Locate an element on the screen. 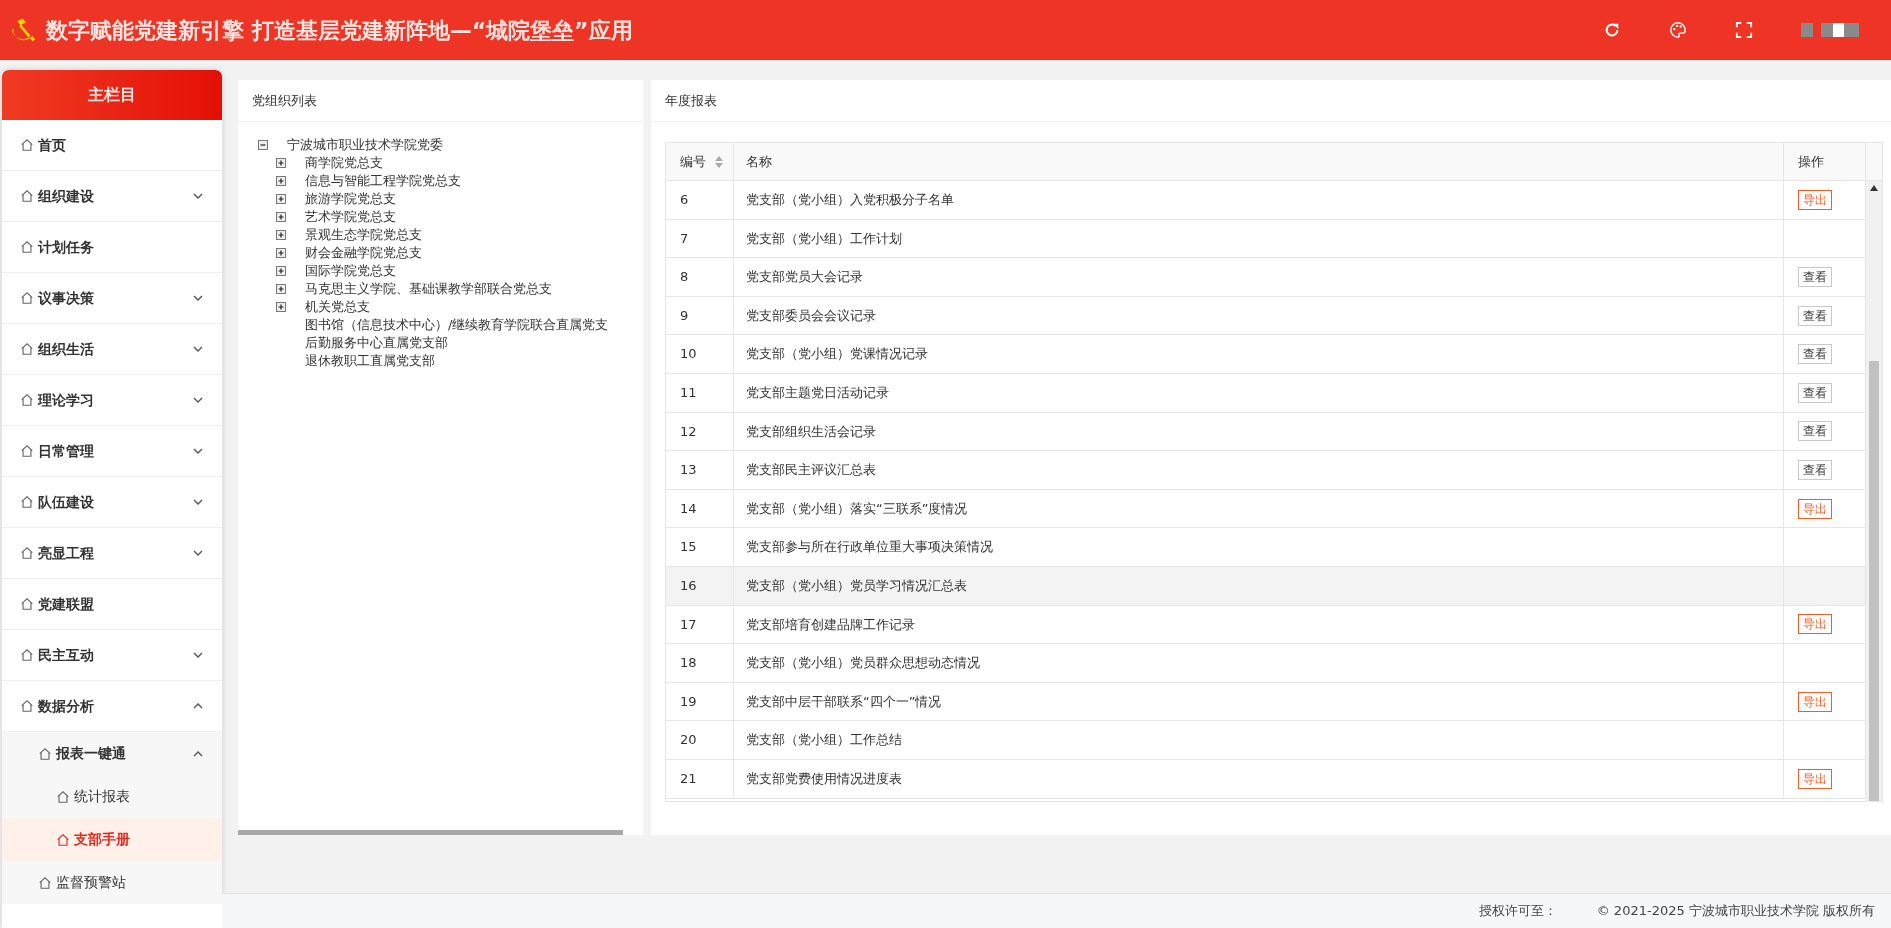 This screenshot has height=928, width=1891. table-cell: 14 is located at coordinates (700, 508).